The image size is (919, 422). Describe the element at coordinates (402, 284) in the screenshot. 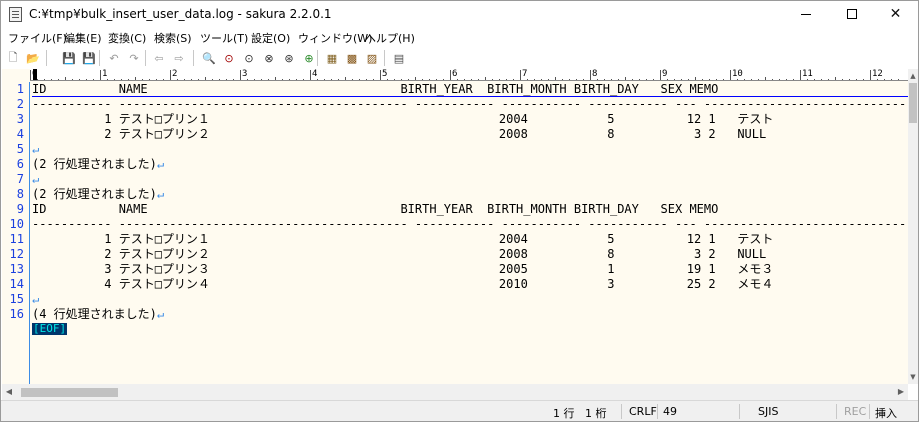

I see `text-line: 4 テスト□プリン４ 2010 3 25 2 メモ４` at that location.